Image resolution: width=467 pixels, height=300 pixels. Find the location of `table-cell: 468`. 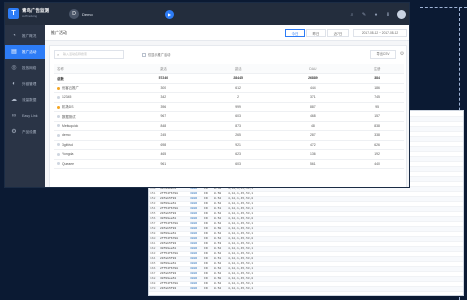

table-cell: 468 is located at coordinates (313, 116).